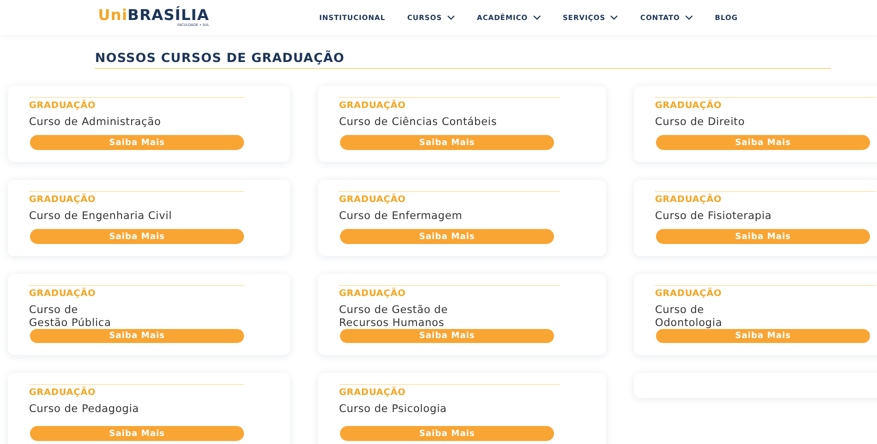  Describe the element at coordinates (95, 122) in the screenshot. I see `course-title: Curso de Administração` at that location.